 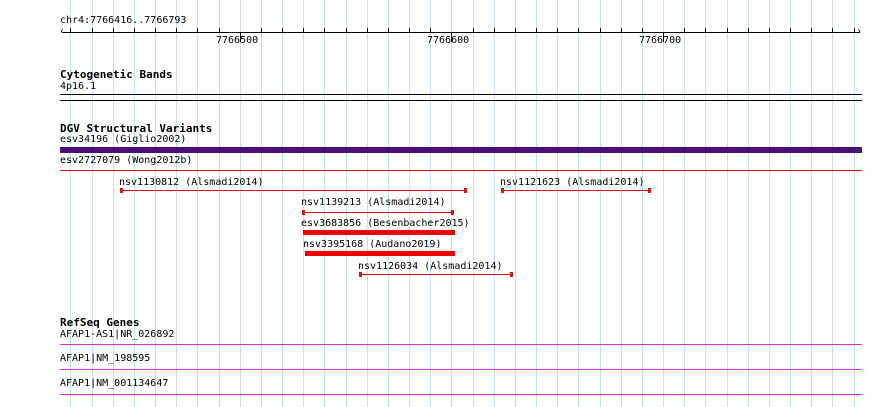 What do you see at coordinates (237, 40) in the screenshot?
I see `ruler-tick-label: 7766500` at bounding box center [237, 40].